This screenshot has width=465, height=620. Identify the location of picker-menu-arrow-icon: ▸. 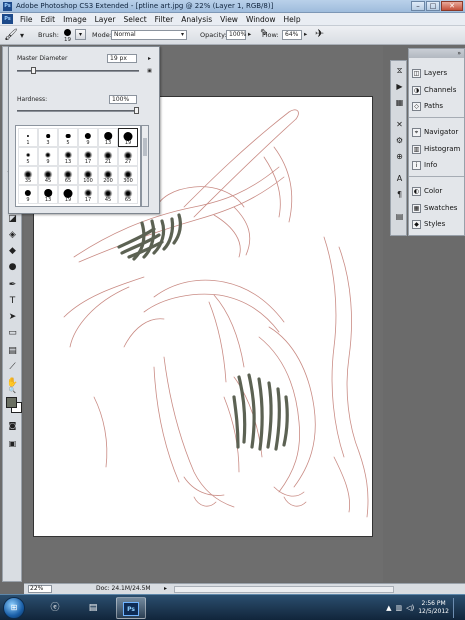
(149, 58).